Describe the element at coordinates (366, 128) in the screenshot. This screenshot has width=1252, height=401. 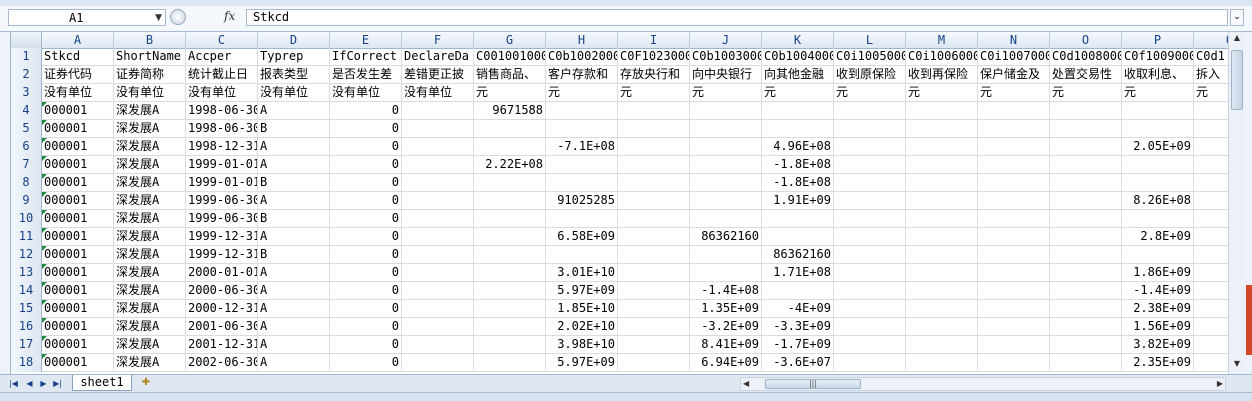
I see `cell-E5: 0` at that location.